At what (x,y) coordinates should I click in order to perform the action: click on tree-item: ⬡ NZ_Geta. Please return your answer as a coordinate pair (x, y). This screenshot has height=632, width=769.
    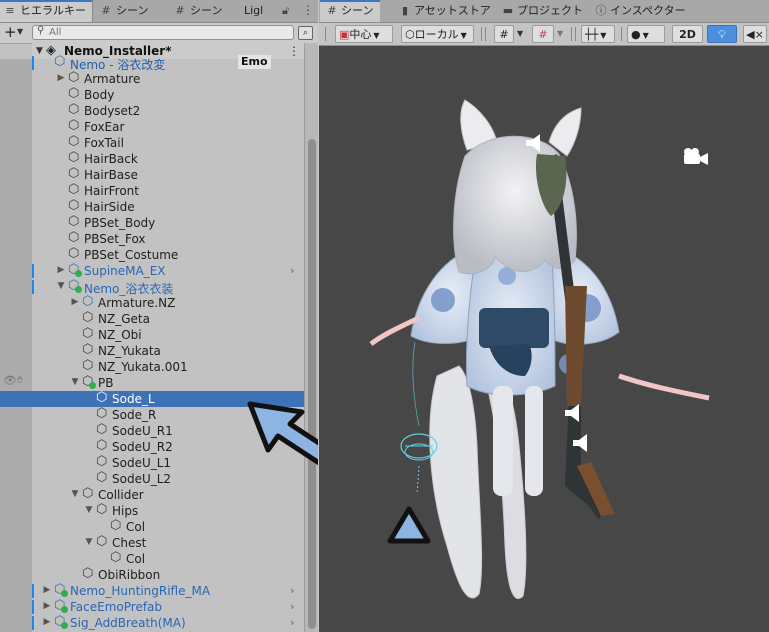
    Looking at the image, I should click on (168, 318).